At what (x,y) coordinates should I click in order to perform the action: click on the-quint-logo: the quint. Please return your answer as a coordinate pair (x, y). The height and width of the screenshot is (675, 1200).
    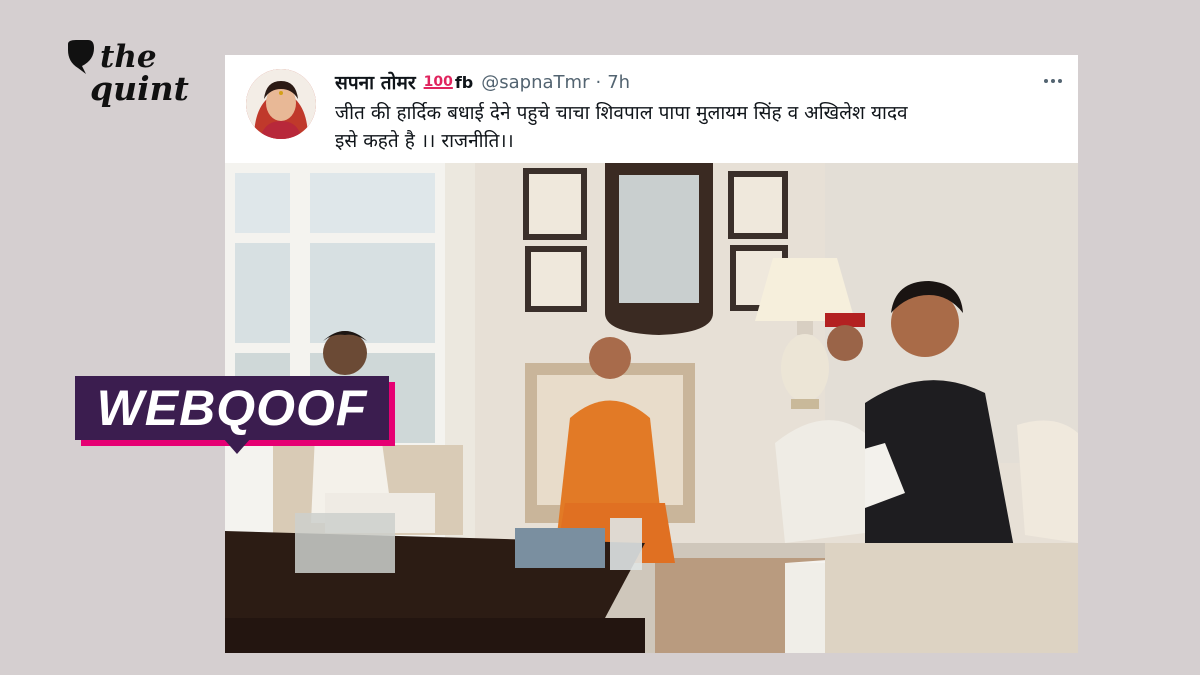
    Looking at the image, I should click on (131, 80).